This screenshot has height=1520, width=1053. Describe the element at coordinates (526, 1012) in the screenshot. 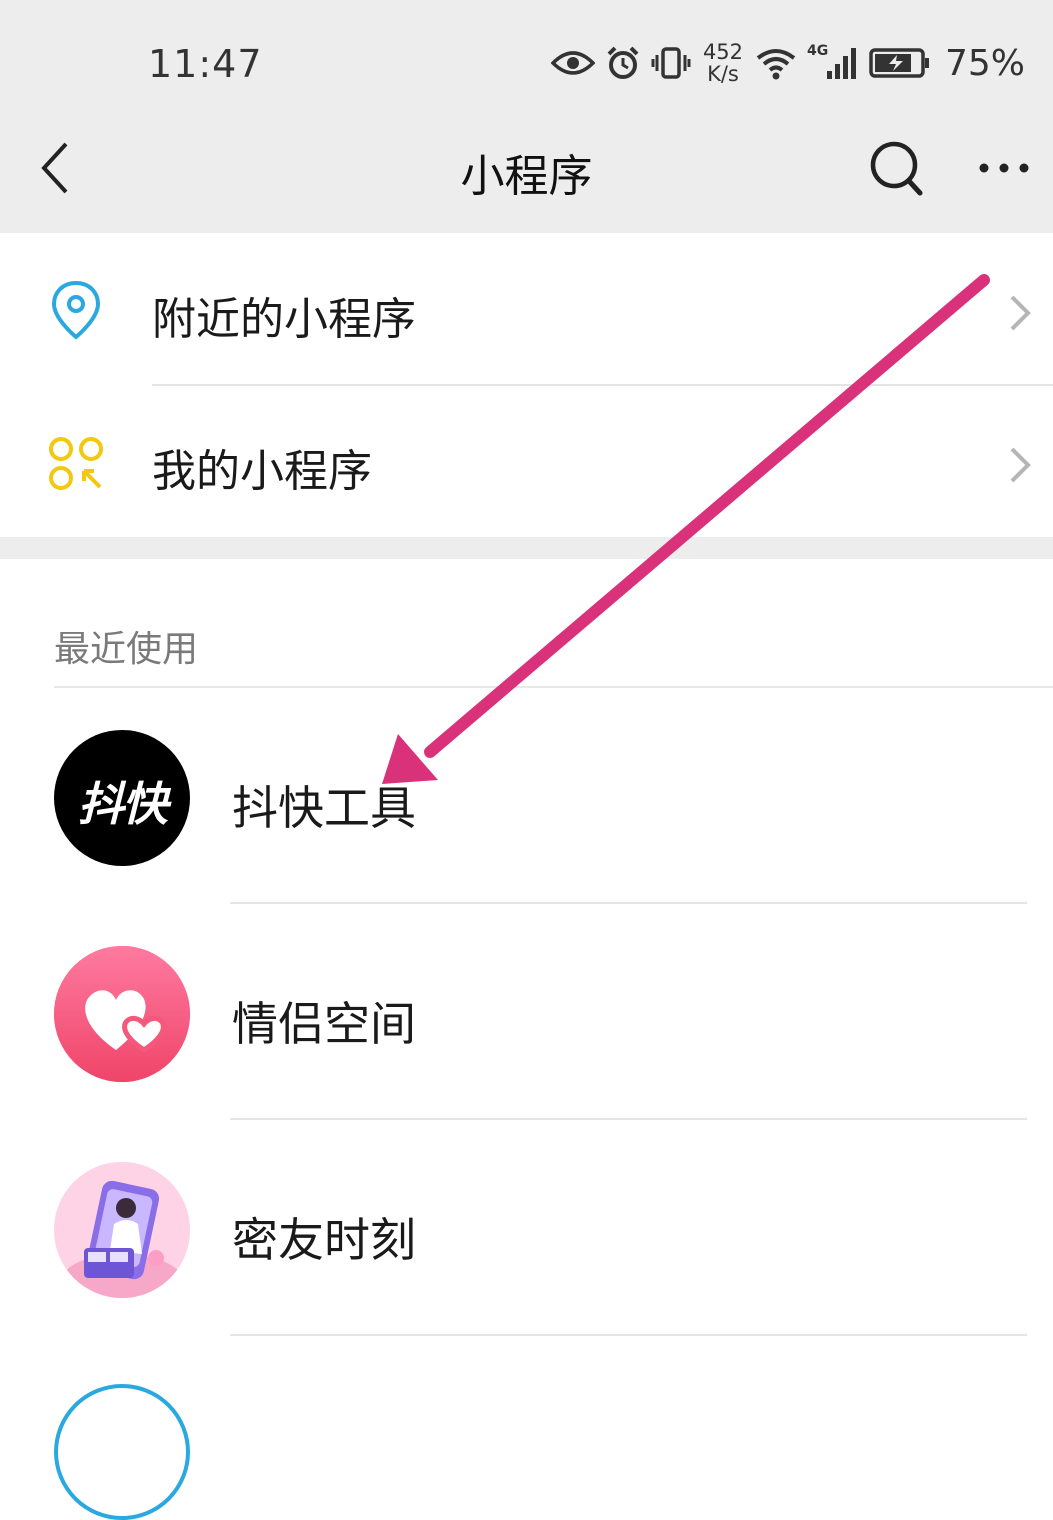

I see `recent-item-couple-space: 情侣空间` at that location.